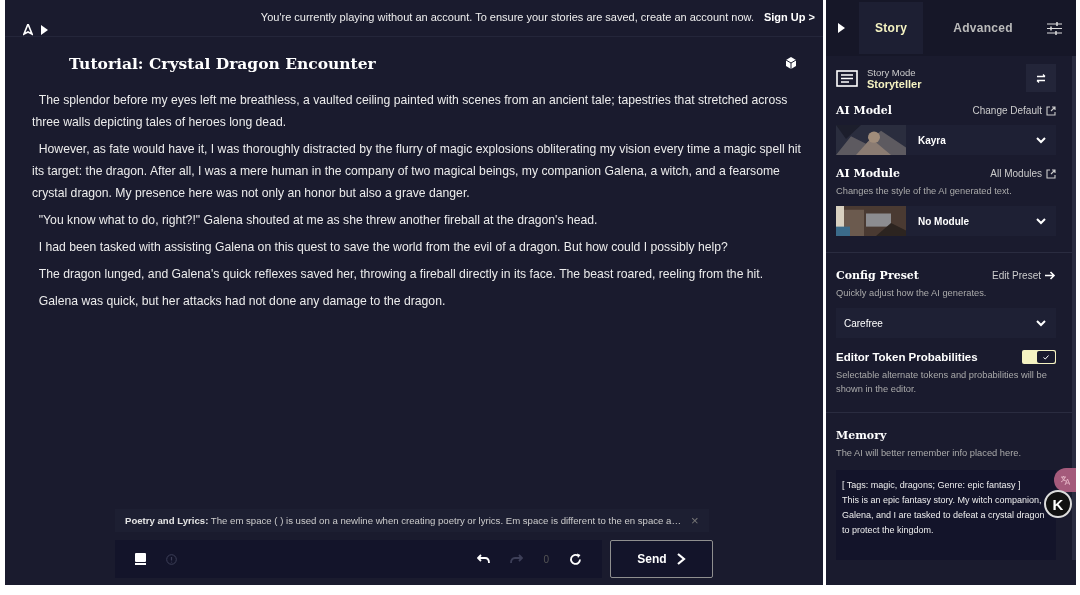 This screenshot has width=1080, height=595. What do you see at coordinates (891, 28) in the screenshot?
I see `sidebar-tab: Story` at bounding box center [891, 28].